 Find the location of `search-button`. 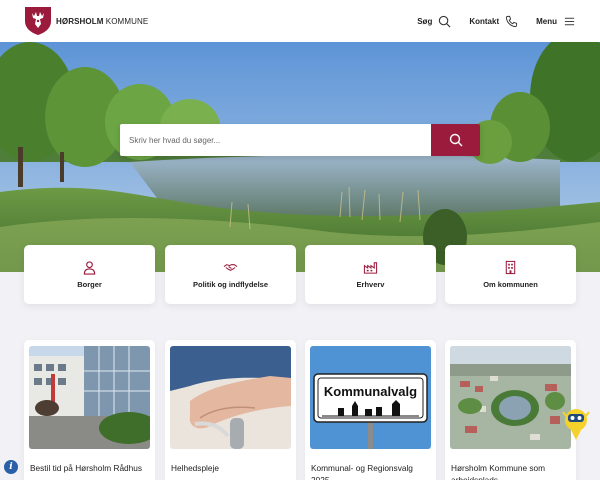

search-button is located at coordinates (455, 140).